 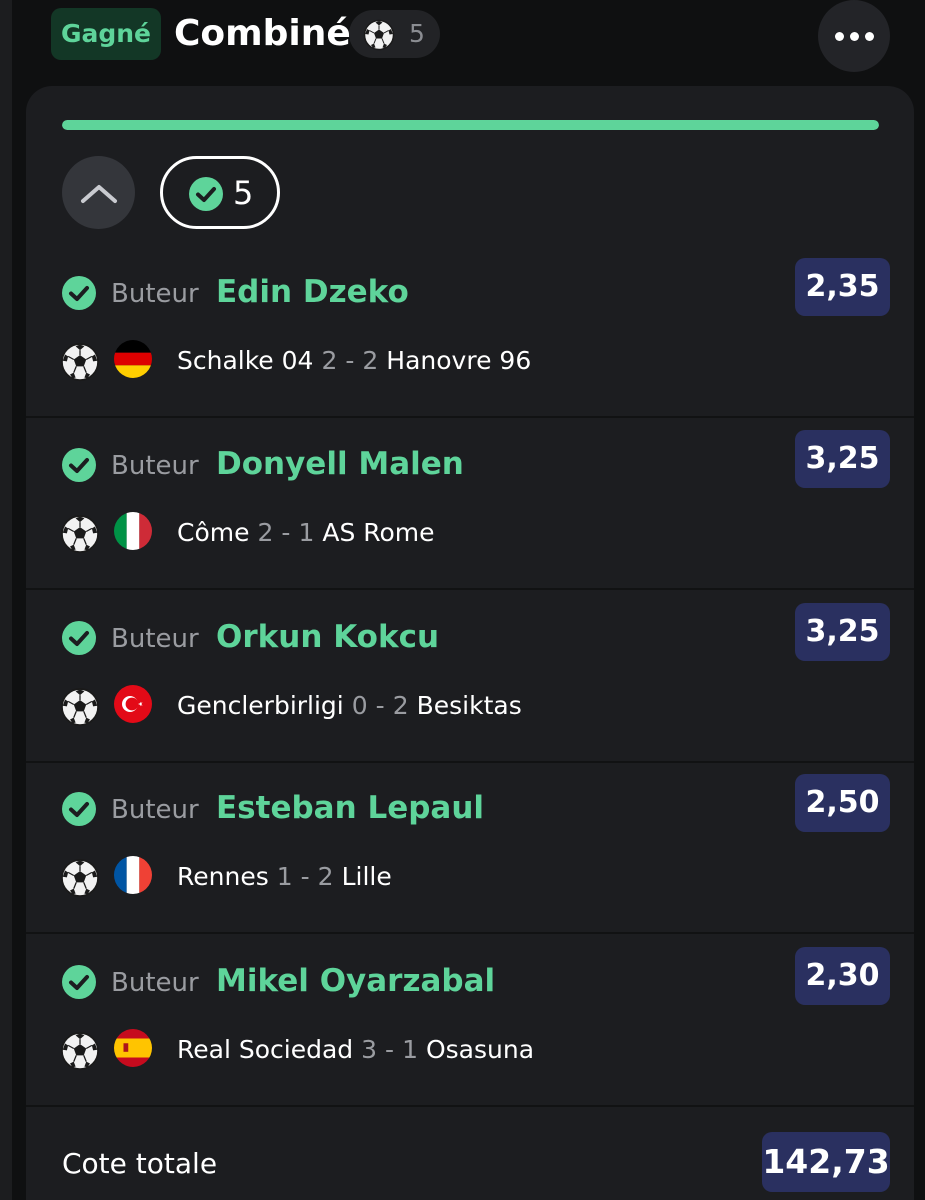 What do you see at coordinates (6, 600) in the screenshot?
I see `left-edge-panel` at bounding box center [6, 600].